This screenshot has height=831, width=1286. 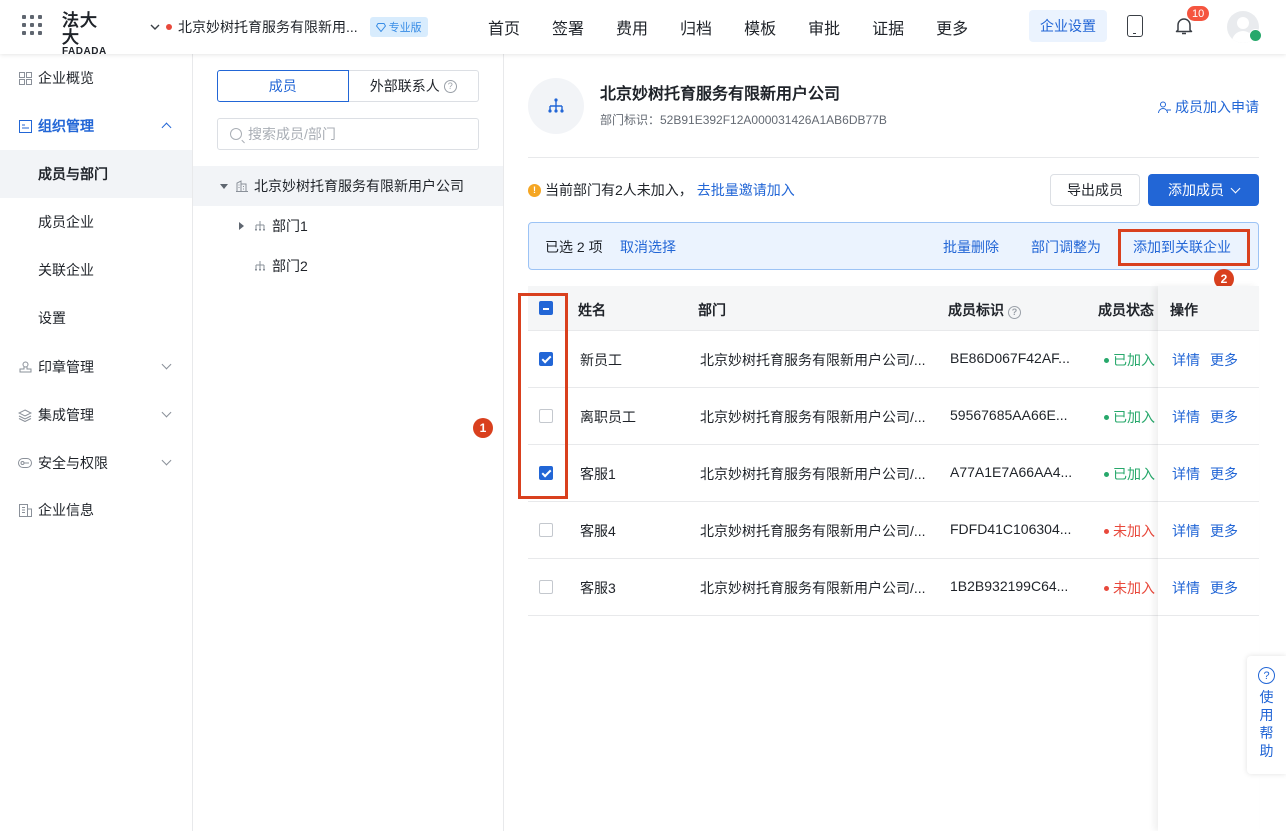 I want to click on nav-approval: 审批, so click(x=824, y=27).